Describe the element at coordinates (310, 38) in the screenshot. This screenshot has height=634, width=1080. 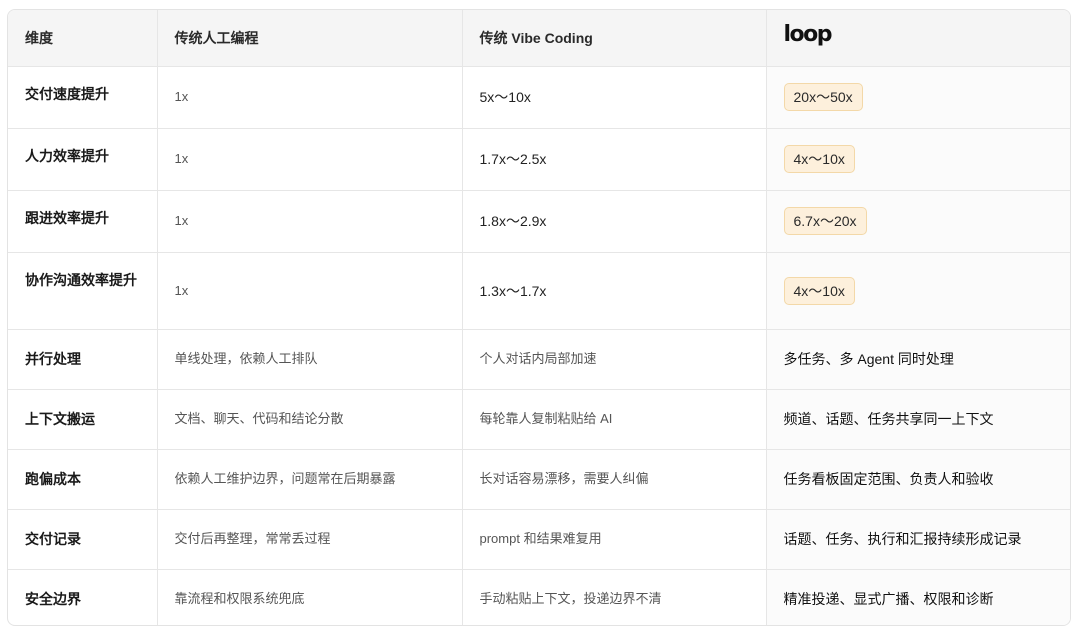
I see `header-traditional: 传统人工编程` at that location.